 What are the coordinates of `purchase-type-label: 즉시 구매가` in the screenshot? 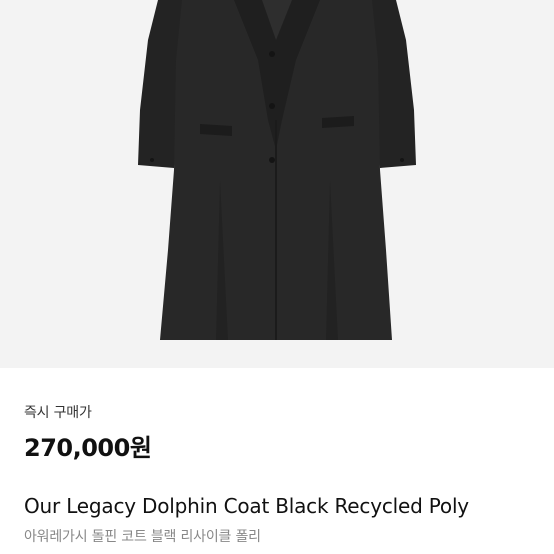 It's located at (58, 413).